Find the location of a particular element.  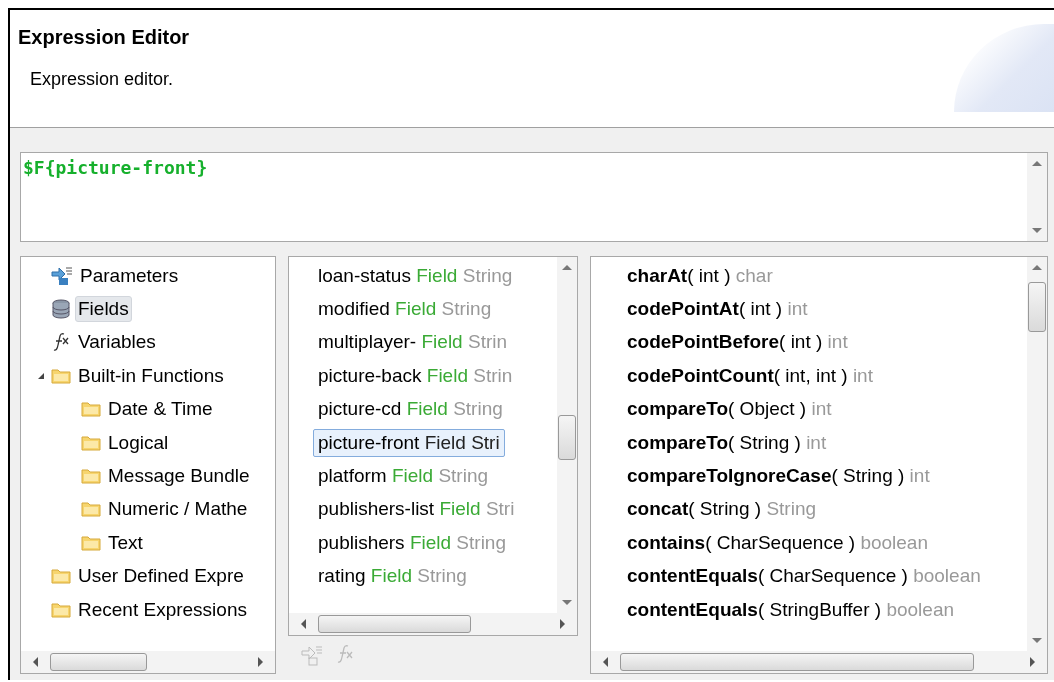

tree-item: Recent Expressions is located at coordinates (162, 609).